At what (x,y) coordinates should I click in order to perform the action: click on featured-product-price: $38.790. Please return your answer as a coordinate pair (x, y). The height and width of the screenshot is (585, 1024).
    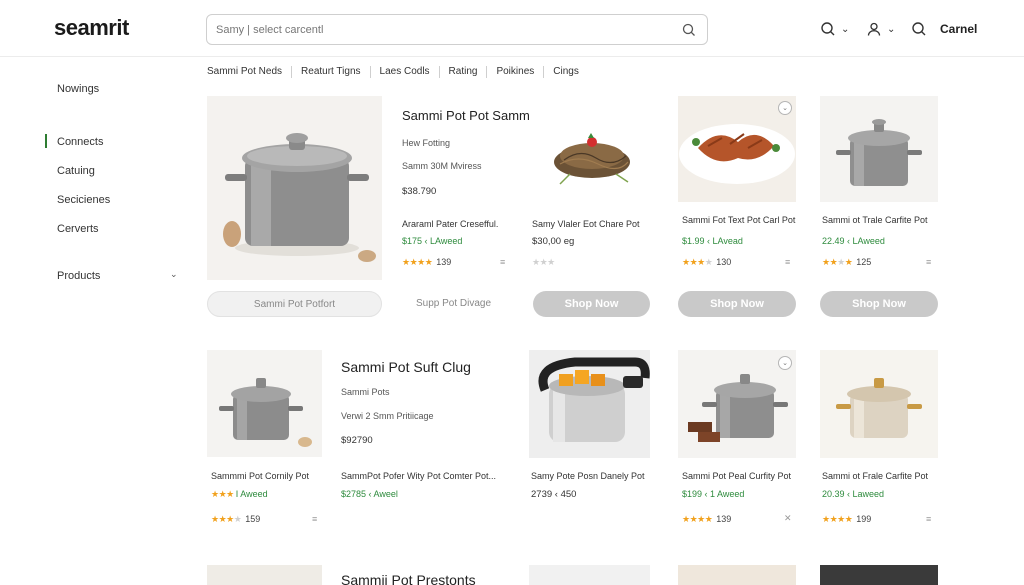
    Looking at the image, I should click on (419, 191).